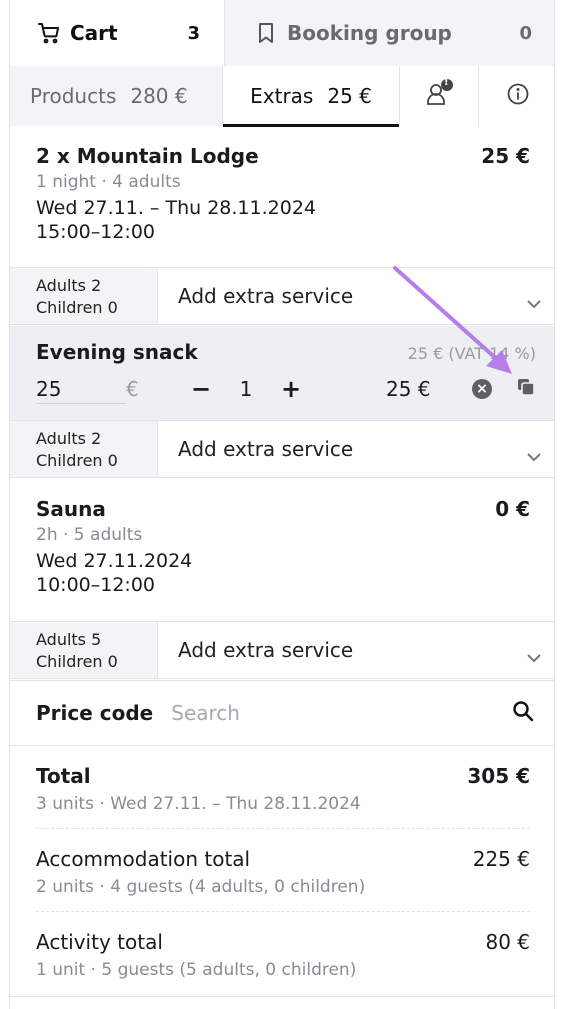 The height and width of the screenshot is (1009, 567). What do you see at coordinates (291, 389) in the screenshot?
I see `increase-qty-button: +` at bounding box center [291, 389].